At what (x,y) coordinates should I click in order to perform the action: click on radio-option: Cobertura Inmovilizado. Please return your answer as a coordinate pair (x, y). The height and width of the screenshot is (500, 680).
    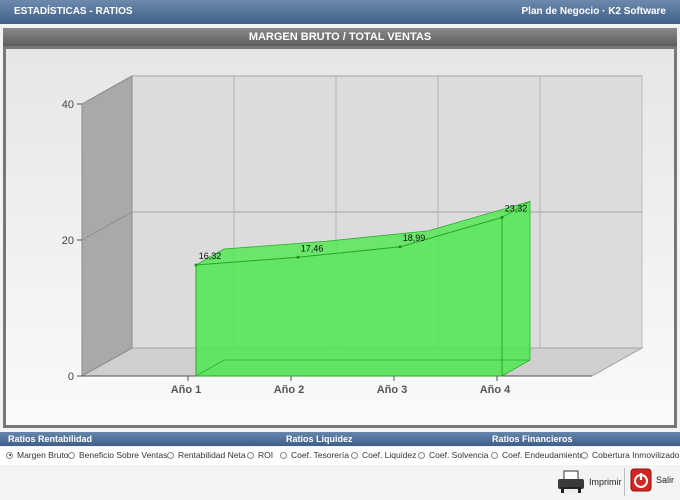
    Looking at the image, I should click on (630, 455).